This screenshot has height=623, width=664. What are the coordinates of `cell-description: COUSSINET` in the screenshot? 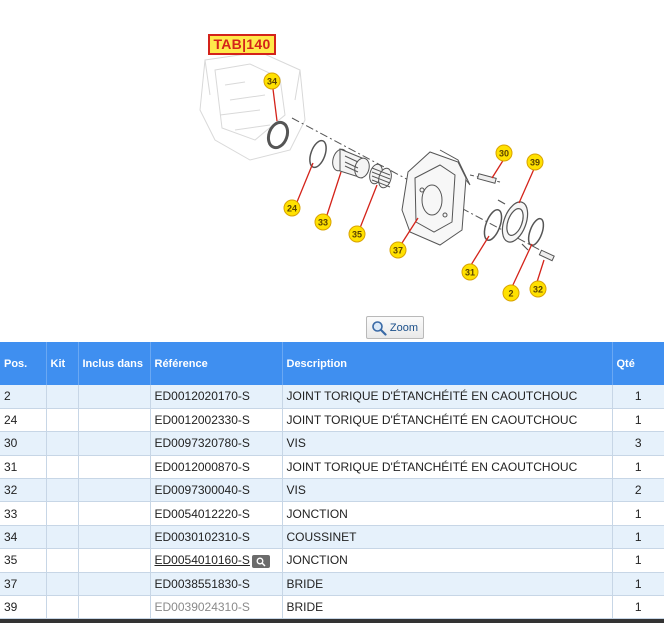 It's located at (447, 537).